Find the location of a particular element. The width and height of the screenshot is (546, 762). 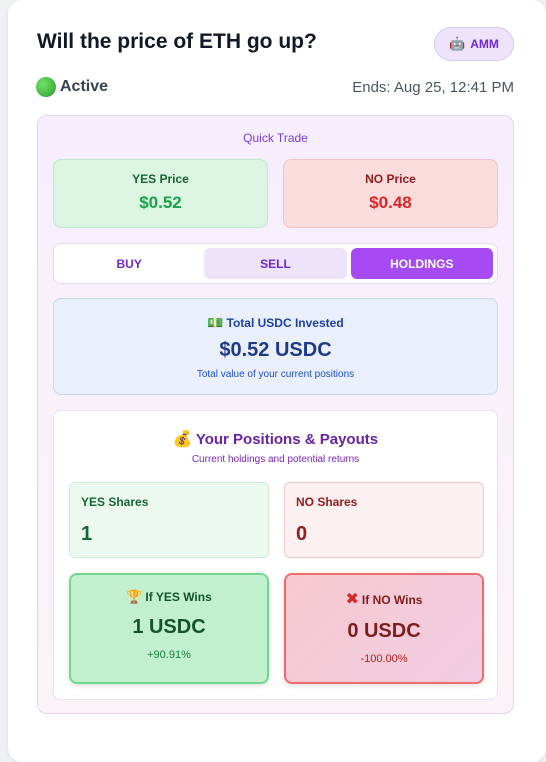

yes-payout-card: 🏆 If YES Wins 1 USDC +90.91% is located at coordinates (169, 628).